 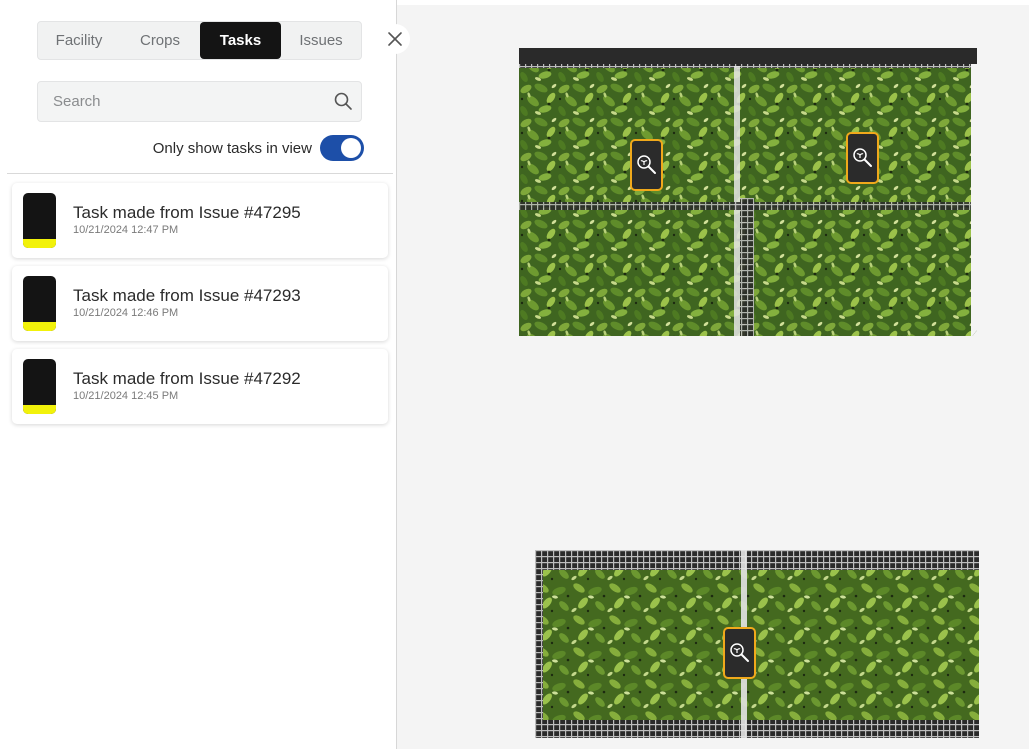 I want to click on filter-toggle-label: Only show tasks in view, so click(x=232, y=148).